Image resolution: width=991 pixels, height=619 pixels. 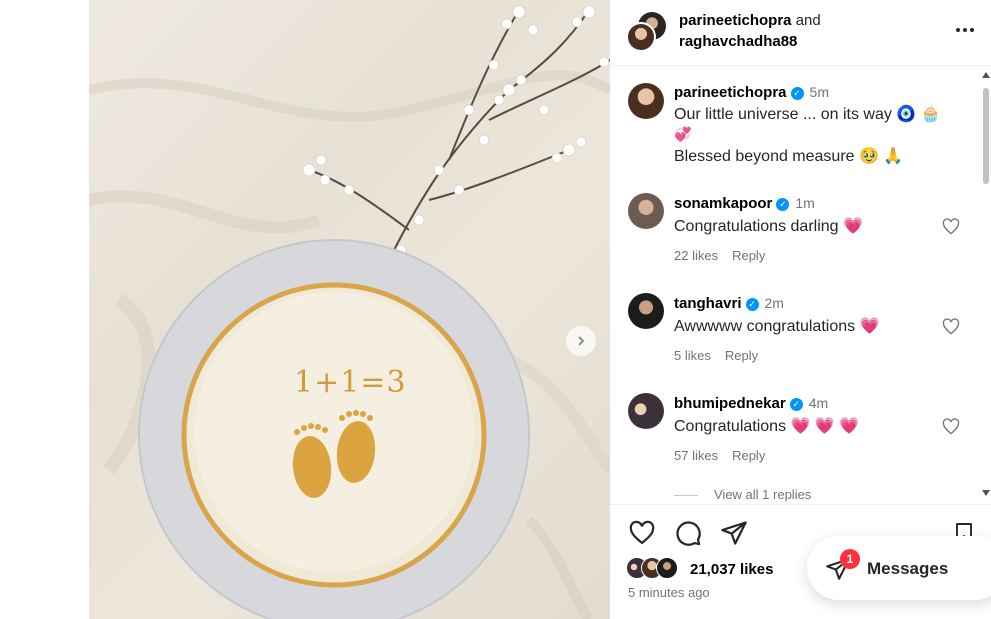 I want to click on post-authors: parineetichopra and raghavchadha88, so click(x=750, y=31).